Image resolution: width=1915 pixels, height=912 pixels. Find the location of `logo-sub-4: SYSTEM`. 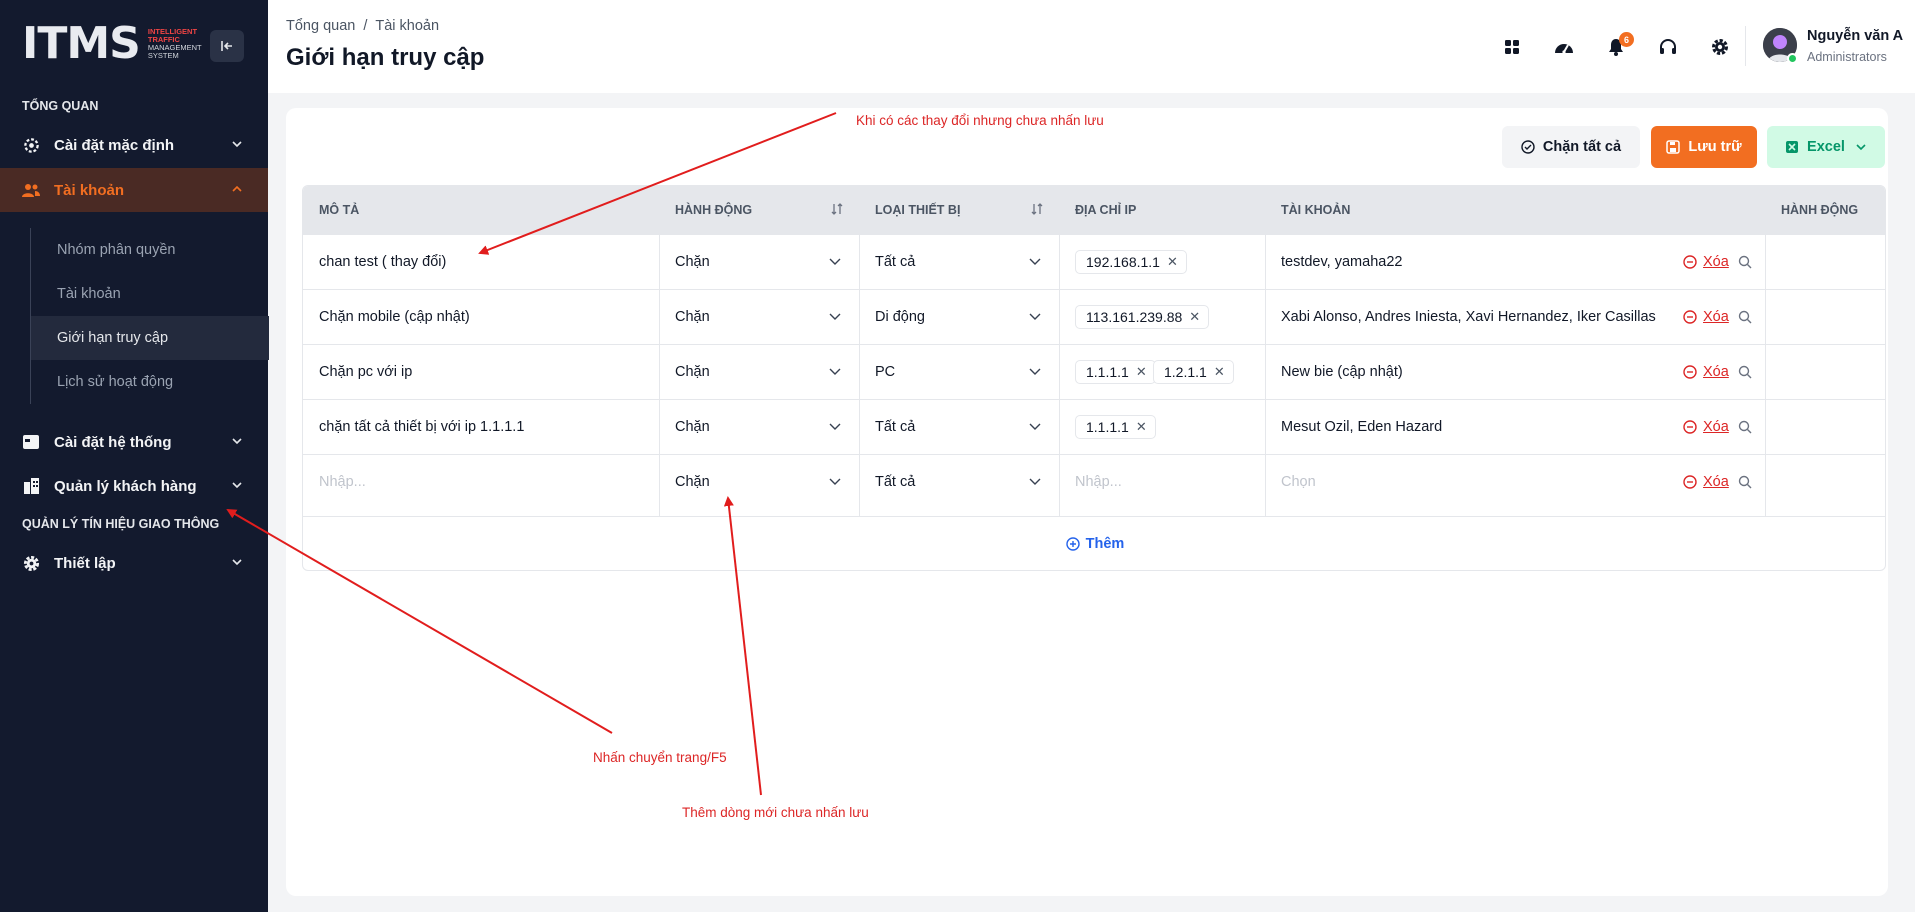

logo-sub-4: SYSTEM is located at coordinates (163, 55).